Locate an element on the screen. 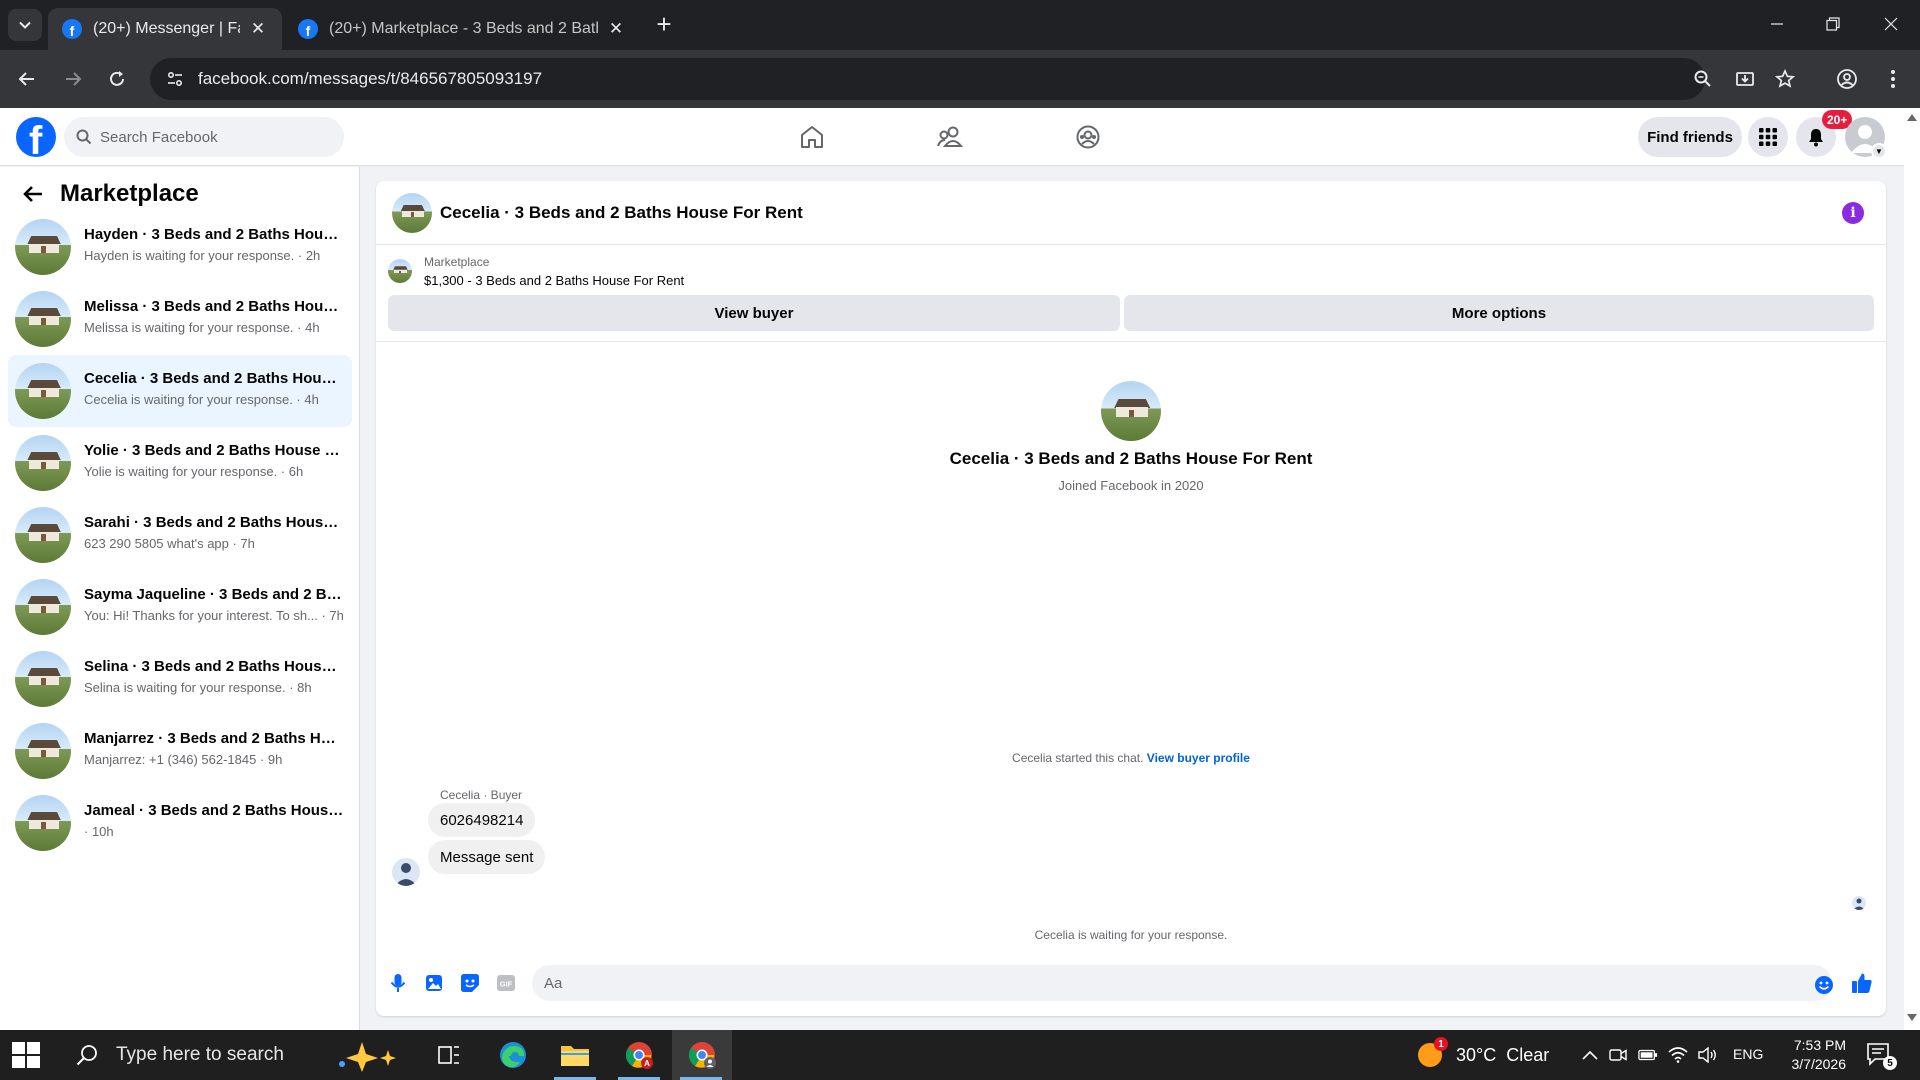 The height and width of the screenshot is (1080, 1920). waiting-notice: Cecelia is waiting for your response. is located at coordinates (1131, 935).